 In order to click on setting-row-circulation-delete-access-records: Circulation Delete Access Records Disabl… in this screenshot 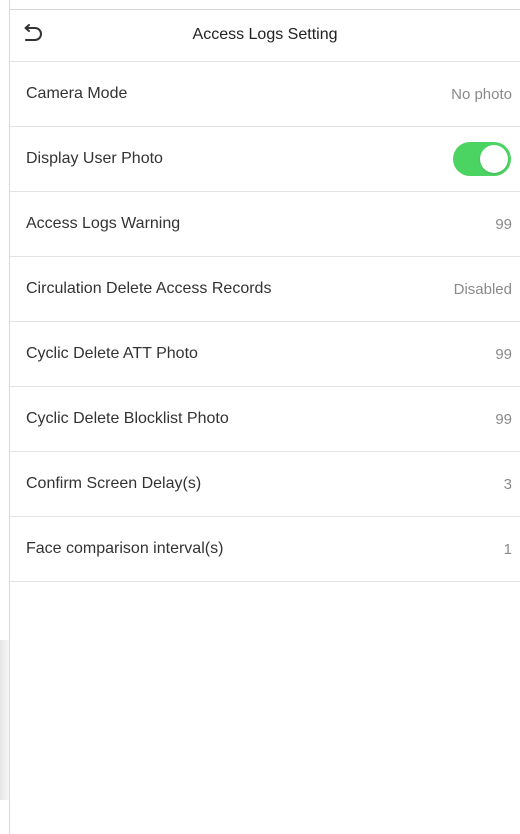, I will do `click(265, 289)`.